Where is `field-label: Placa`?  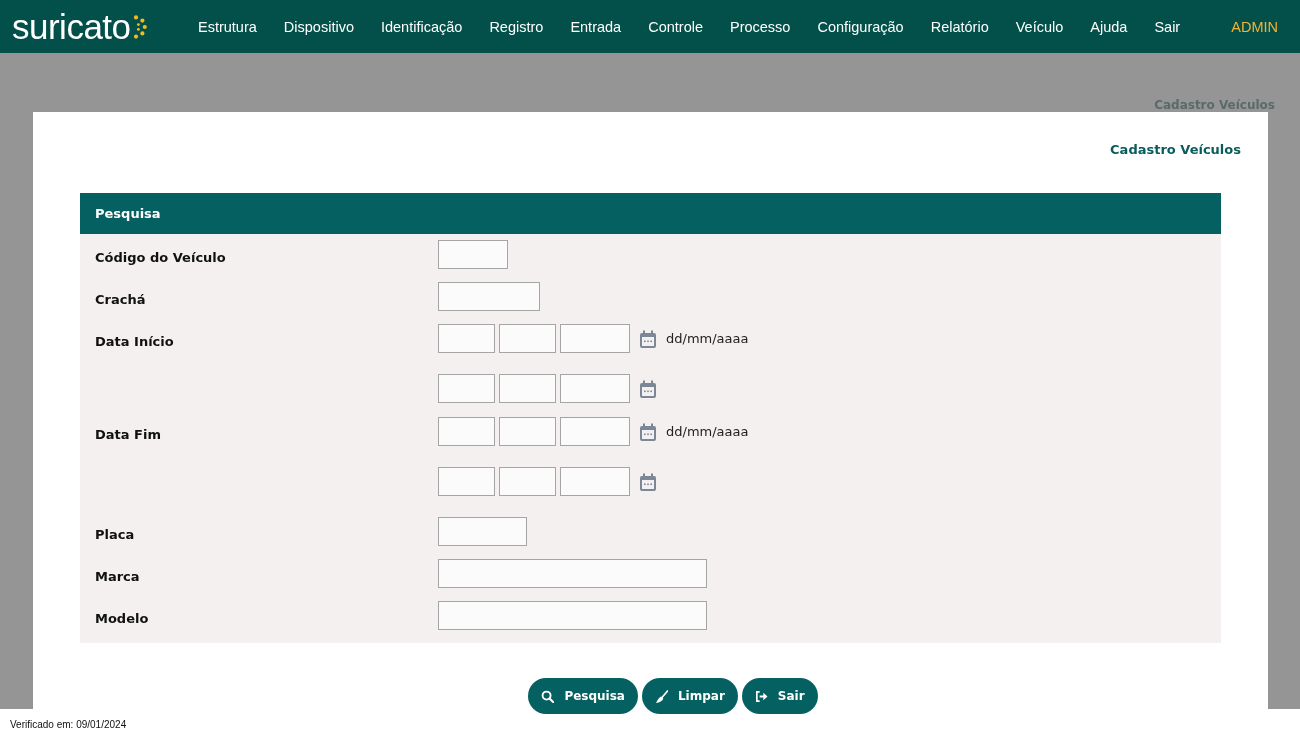
field-label: Placa is located at coordinates (115, 534).